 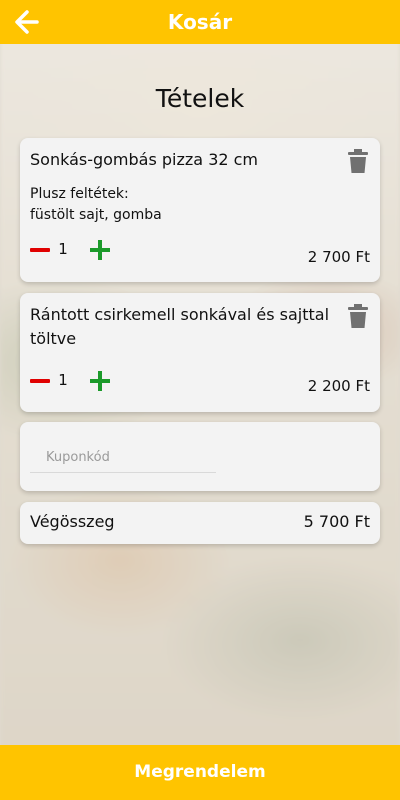 I want to click on extras-label: Plusz feltétek:, so click(x=79, y=194).